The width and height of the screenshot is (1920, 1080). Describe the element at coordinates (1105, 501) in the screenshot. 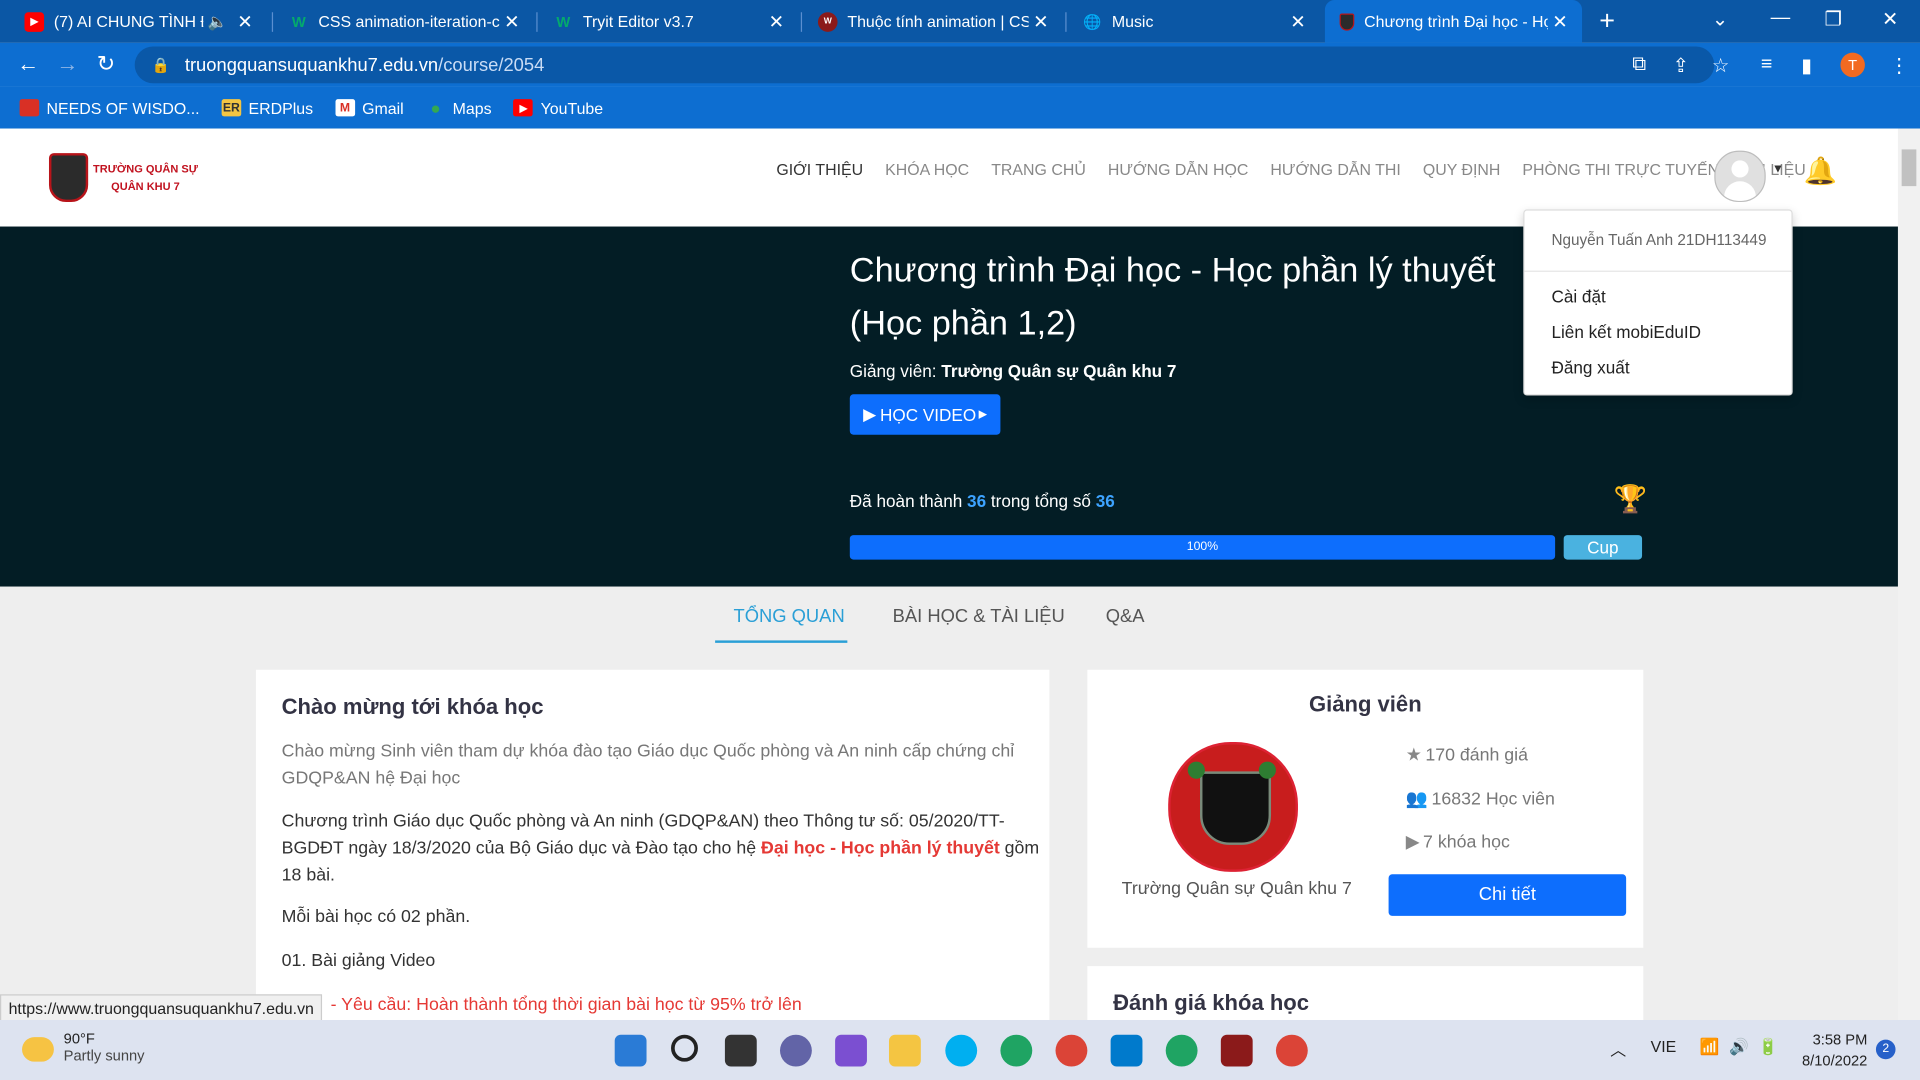

I see `progress-total: 36` at that location.